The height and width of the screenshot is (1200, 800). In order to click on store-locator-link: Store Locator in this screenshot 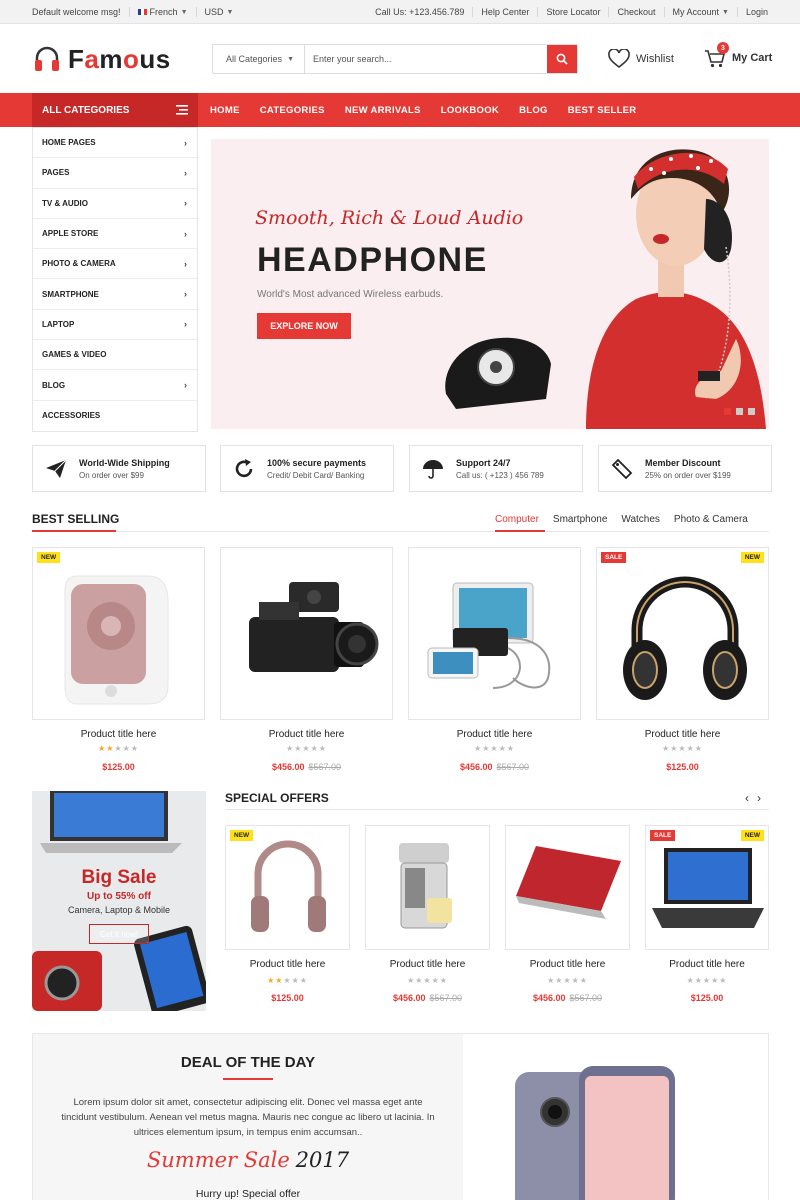, I will do `click(574, 12)`.